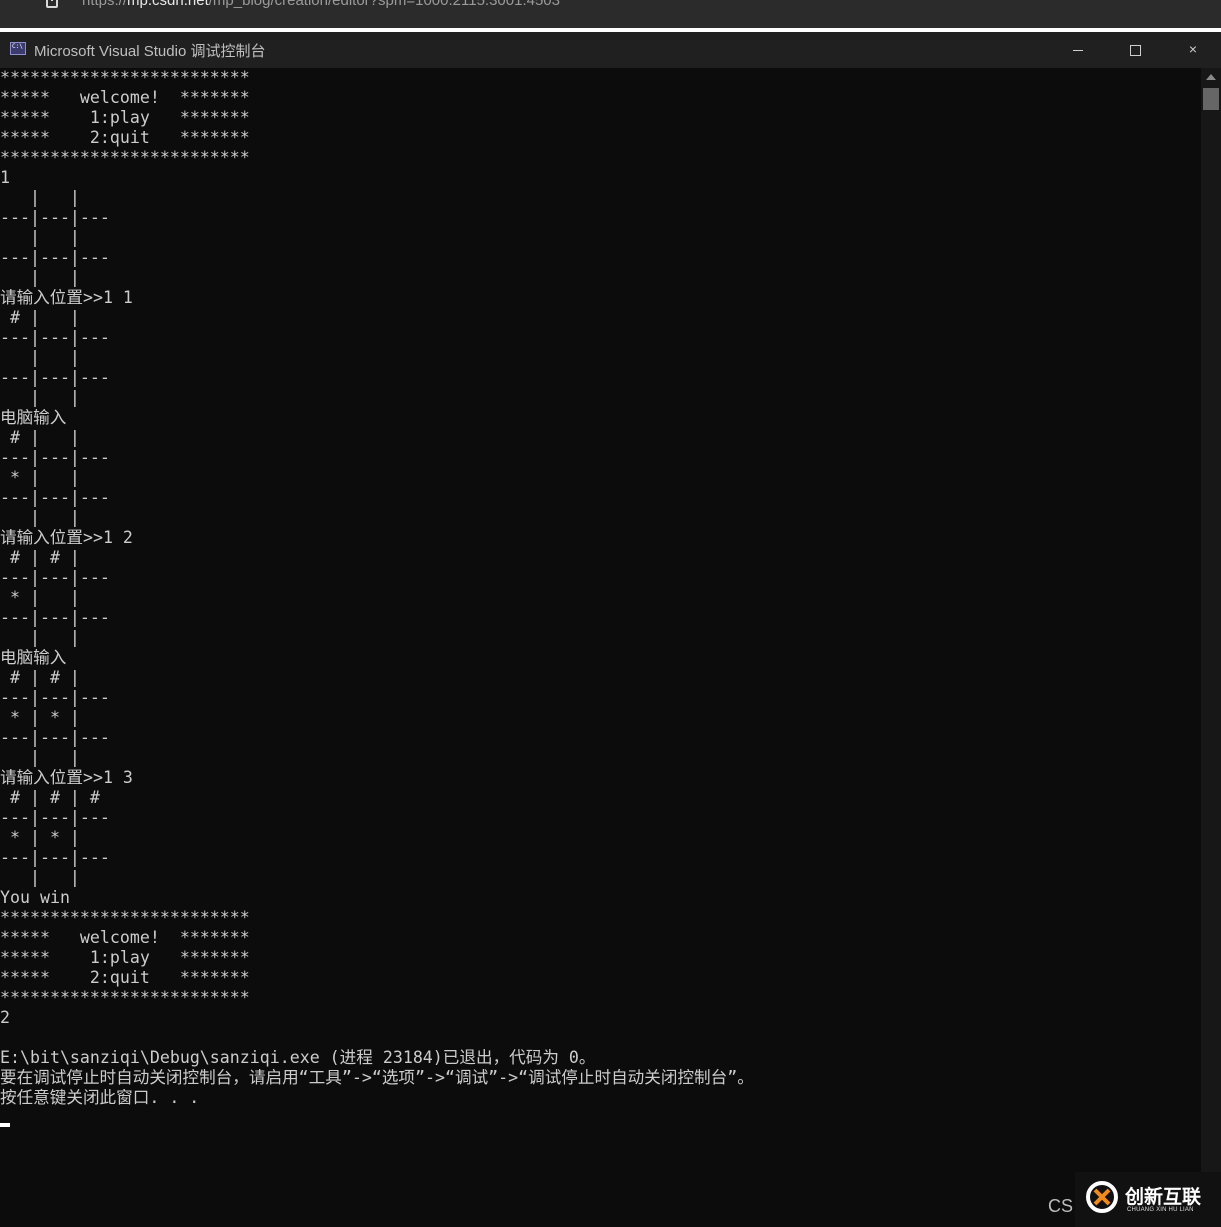 The width and height of the screenshot is (1221, 1227). What do you see at coordinates (1211, 77) in the screenshot?
I see `scroll-up-arrow-icon` at bounding box center [1211, 77].